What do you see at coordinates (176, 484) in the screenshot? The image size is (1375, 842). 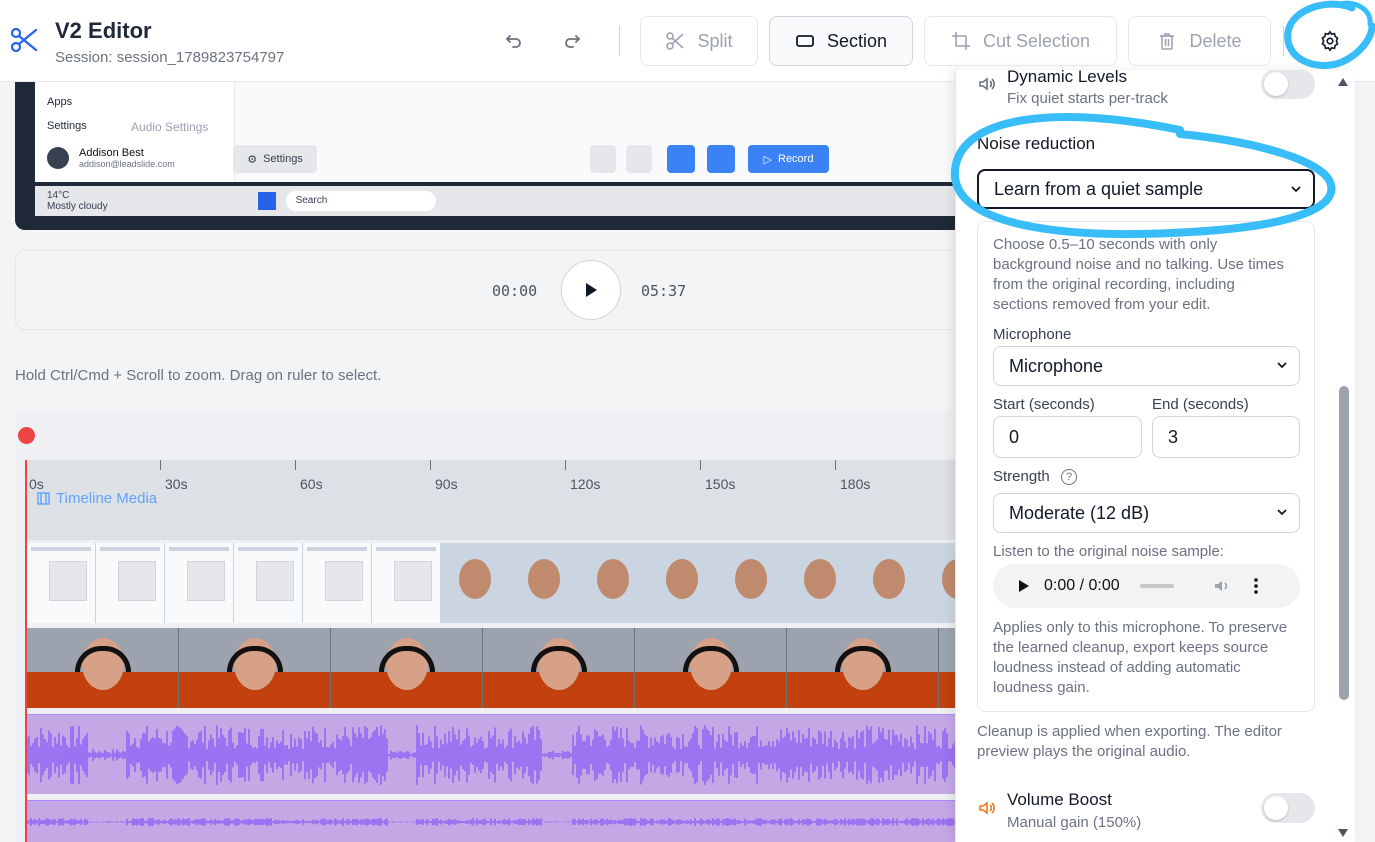 I see `ruler-label: 30s` at bounding box center [176, 484].